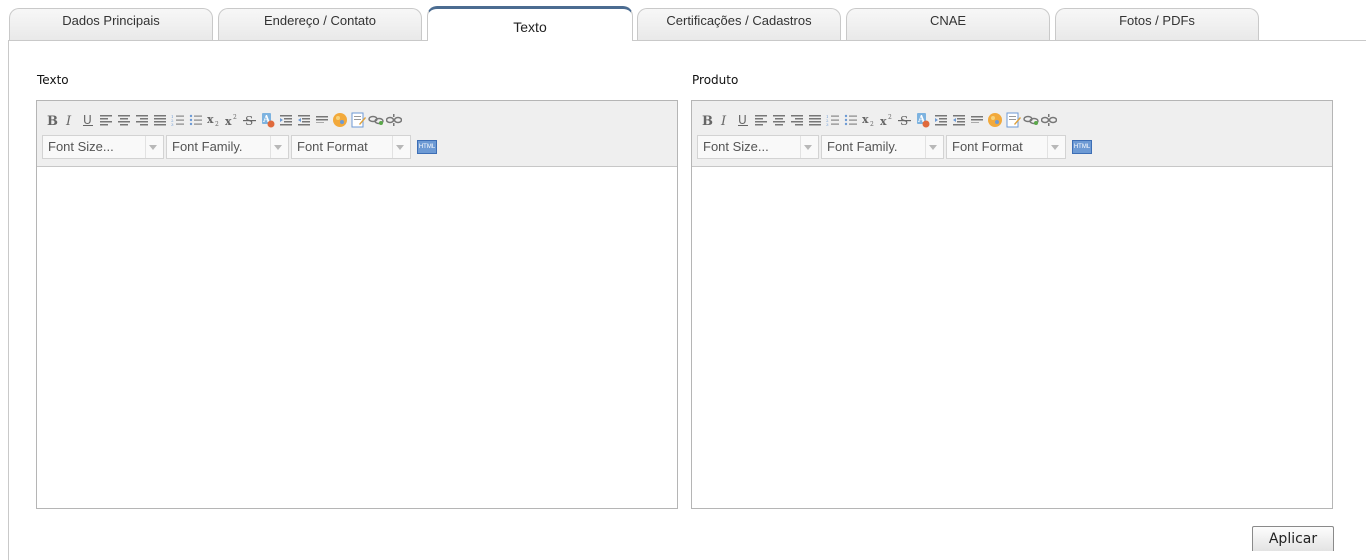 Image resolution: width=1366 pixels, height=560 pixels. Describe the element at coordinates (1157, 24) in the screenshot. I see `tab-fotos-pdfs: Fotos / PDFs` at that location.